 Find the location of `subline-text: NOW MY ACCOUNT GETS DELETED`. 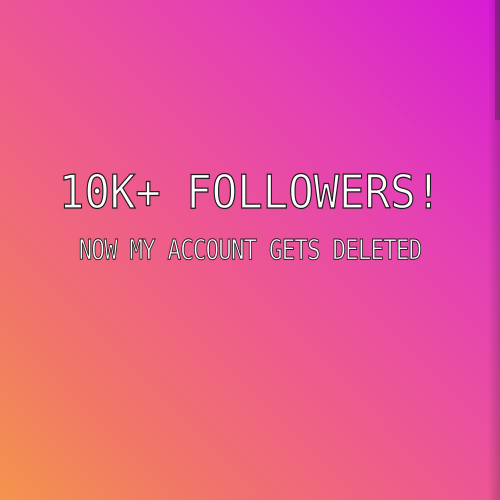

subline-text: NOW MY ACCOUNT GETS DELETED is located at coordinates (250, 250).